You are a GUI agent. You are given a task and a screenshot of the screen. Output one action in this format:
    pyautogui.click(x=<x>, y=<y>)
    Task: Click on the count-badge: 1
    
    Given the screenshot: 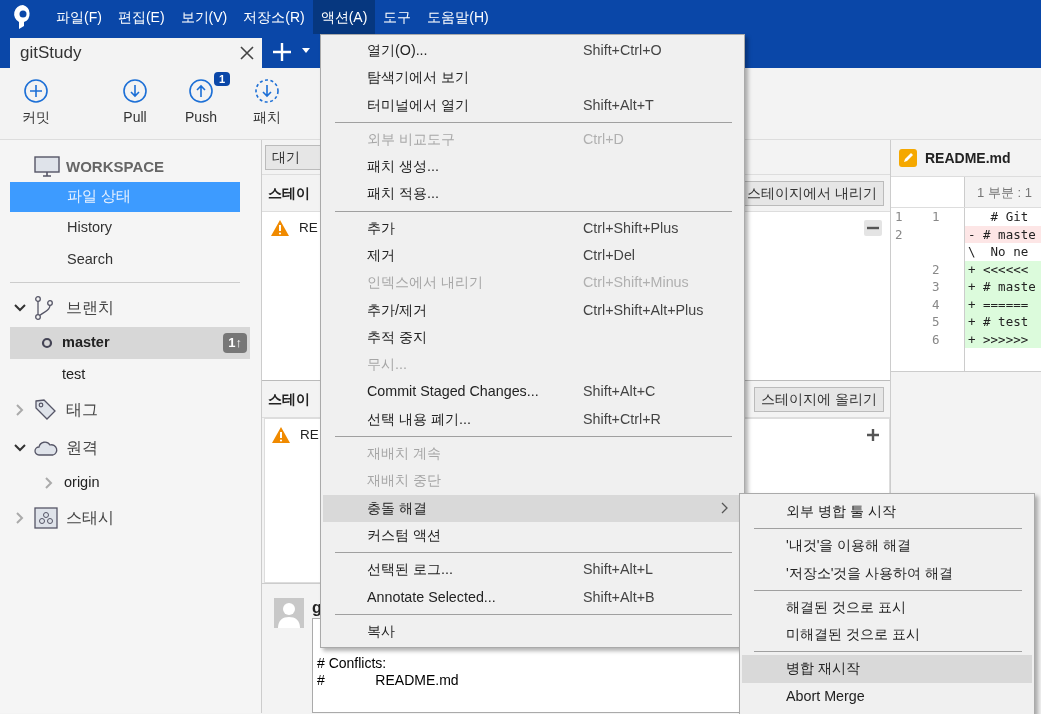 What is the action you would take?
    pyautogui.click(x=221, y=79)
    